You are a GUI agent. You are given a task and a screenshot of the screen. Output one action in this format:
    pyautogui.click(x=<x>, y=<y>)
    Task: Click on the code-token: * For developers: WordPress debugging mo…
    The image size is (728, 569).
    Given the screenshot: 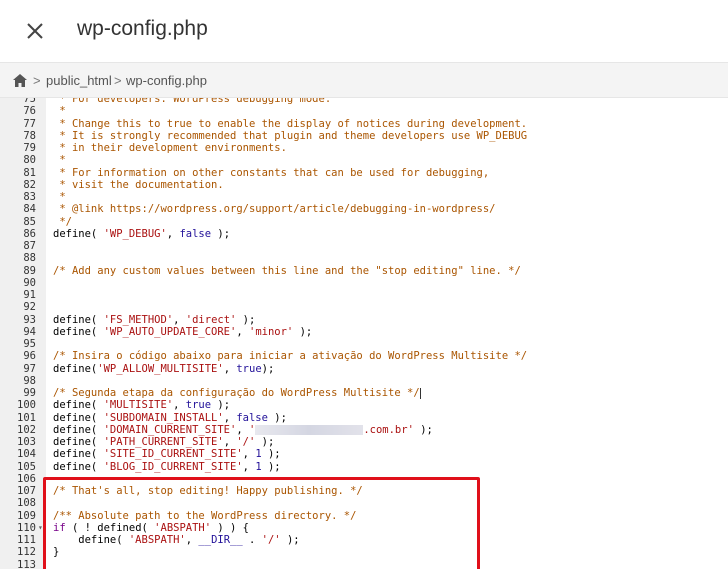 What is the action you would take?
    pyautogui.click(x=192, y=101)
    